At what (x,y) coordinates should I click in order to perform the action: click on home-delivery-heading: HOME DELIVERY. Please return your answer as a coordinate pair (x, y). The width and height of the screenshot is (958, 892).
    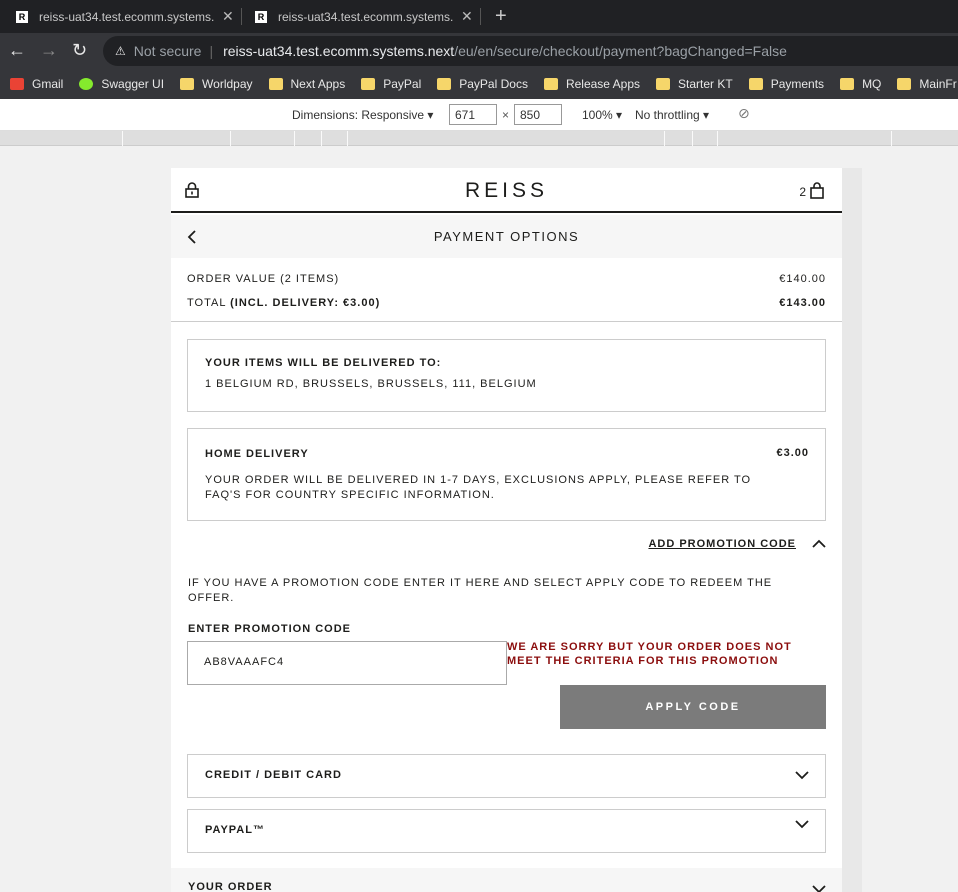
    Looking at the image, I should click on (257, 454).